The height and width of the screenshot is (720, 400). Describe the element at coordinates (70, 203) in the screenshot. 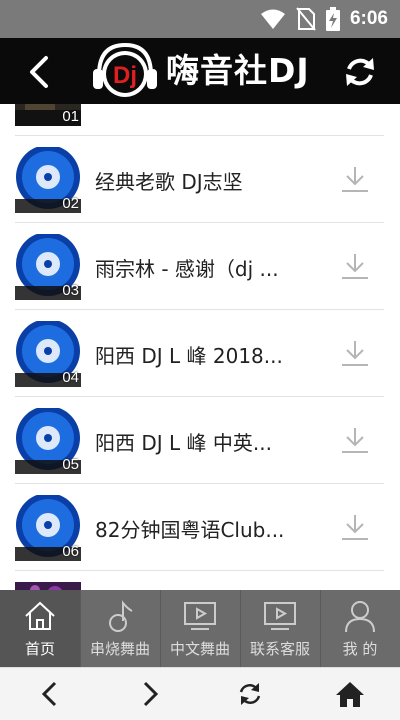

I see `track-number: 02` at that location.